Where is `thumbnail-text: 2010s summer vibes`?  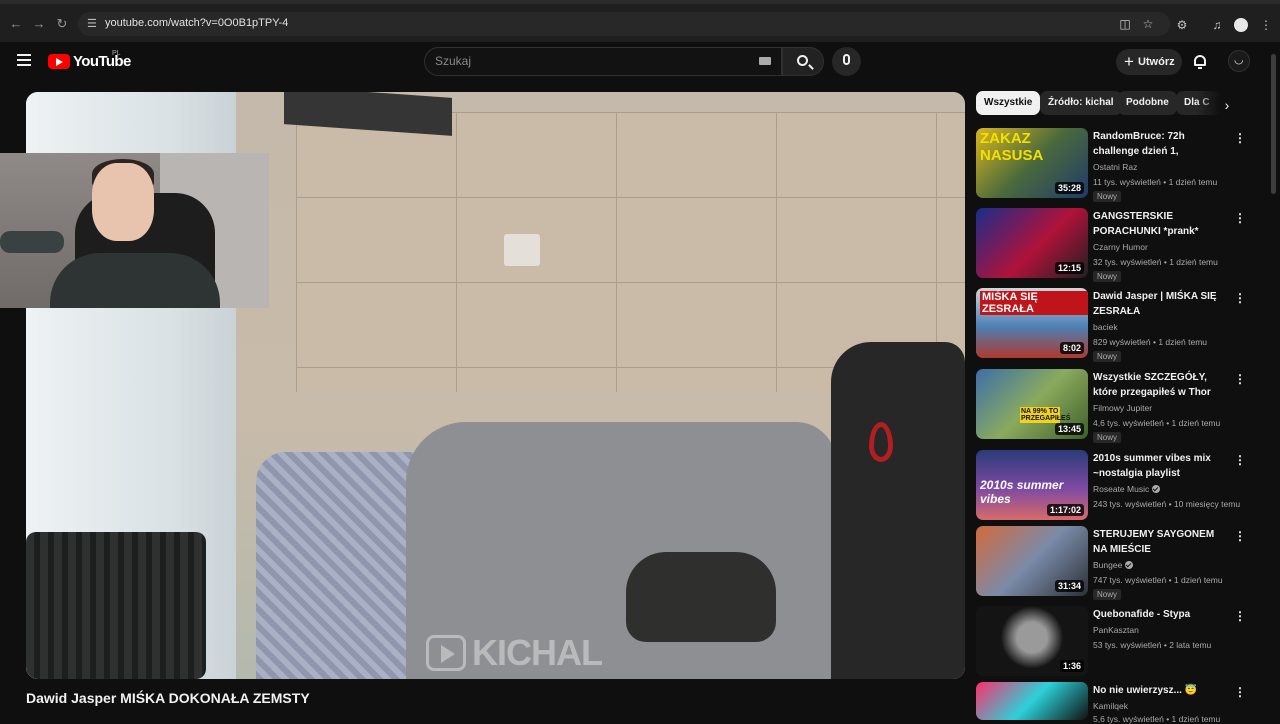
thumbnail-text: 2010s summer vibes is located at coordinates (1022, 492).